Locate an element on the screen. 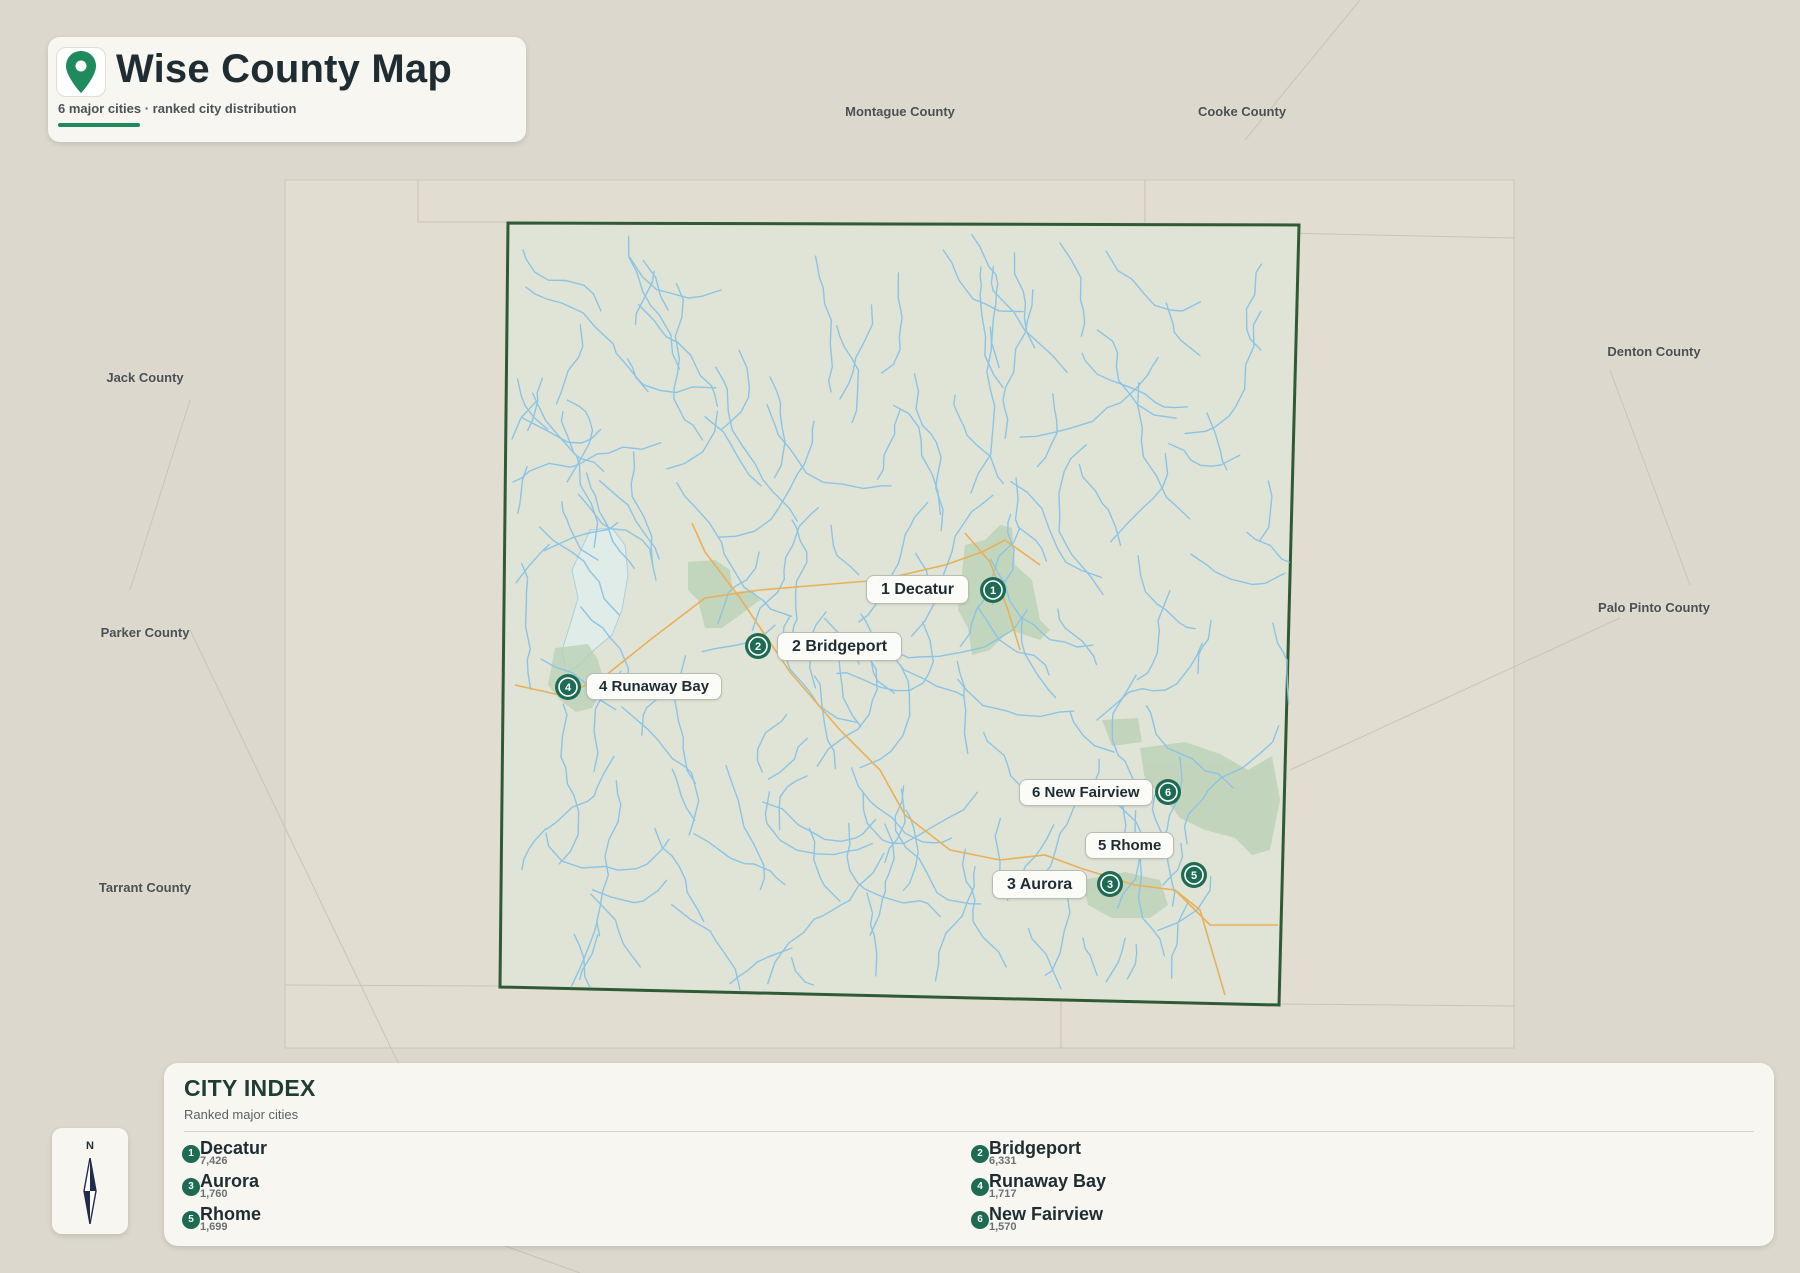 The image size is (1800, 1273). county-label-cooke: Cooke County is located at coordinates (1242, 111).